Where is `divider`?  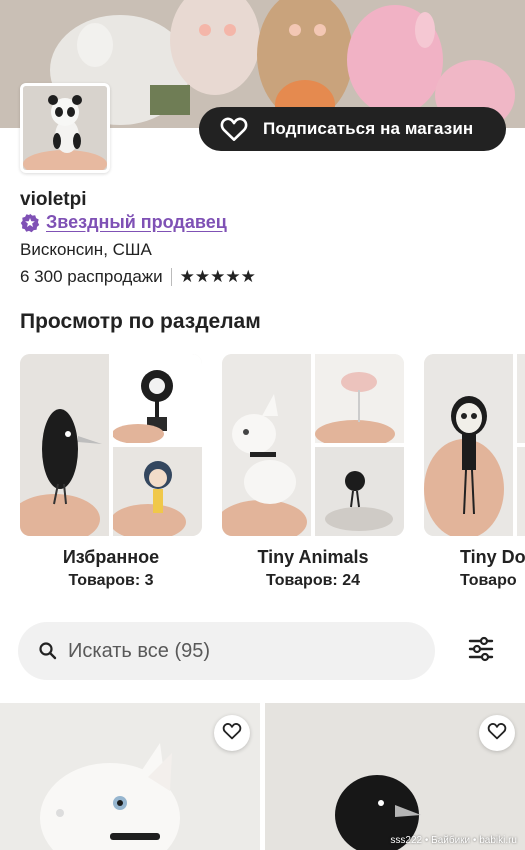
divider is located at coordinates (171, 277).